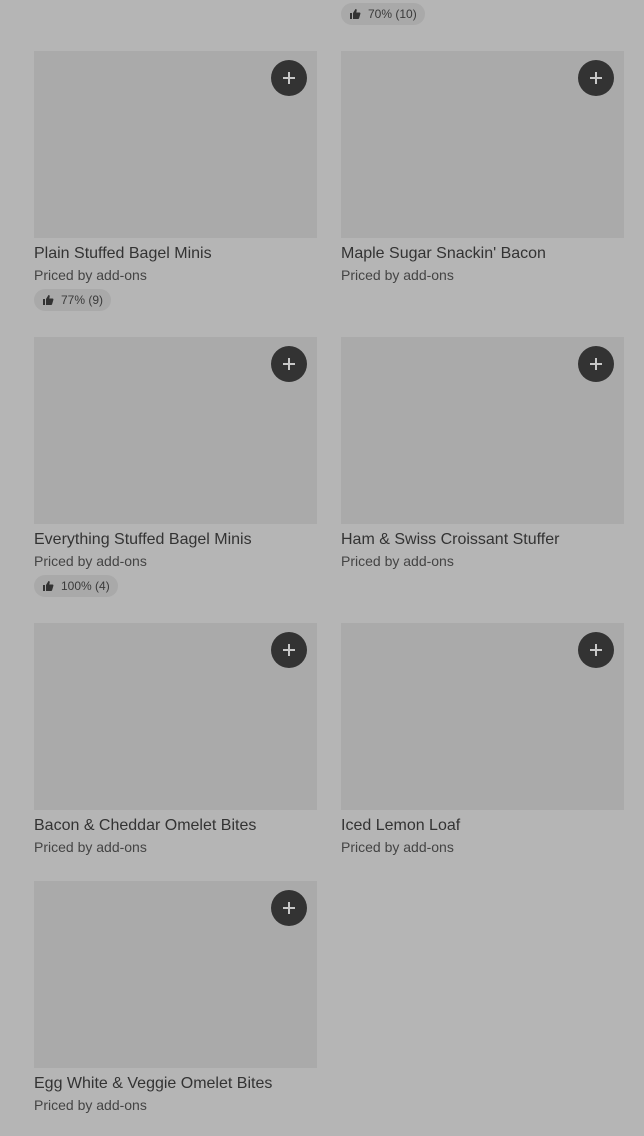  Describe the element at coordinates (85, 586) in the screenshot. I see `rating-text: 100% (4)` at that location.